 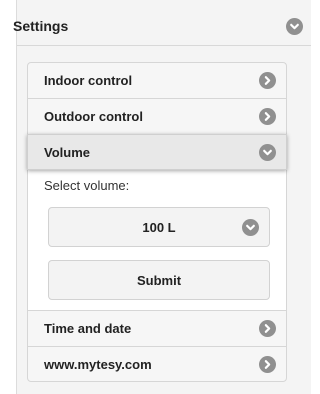 What do you see at coordinates (164, 45) in the screenshot?
I see `header-divider` at bounding box center [164, 45].